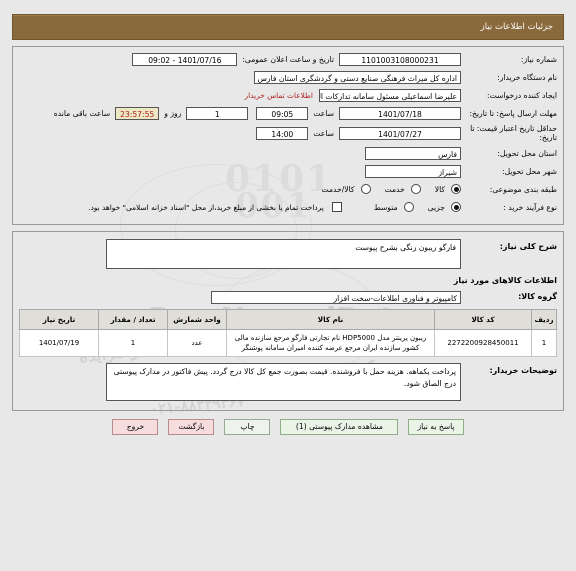  Describe the element at coordinates (528, 246) in the screenshot. I see `general-description-label: شرح کلی نیاز:` at that location.